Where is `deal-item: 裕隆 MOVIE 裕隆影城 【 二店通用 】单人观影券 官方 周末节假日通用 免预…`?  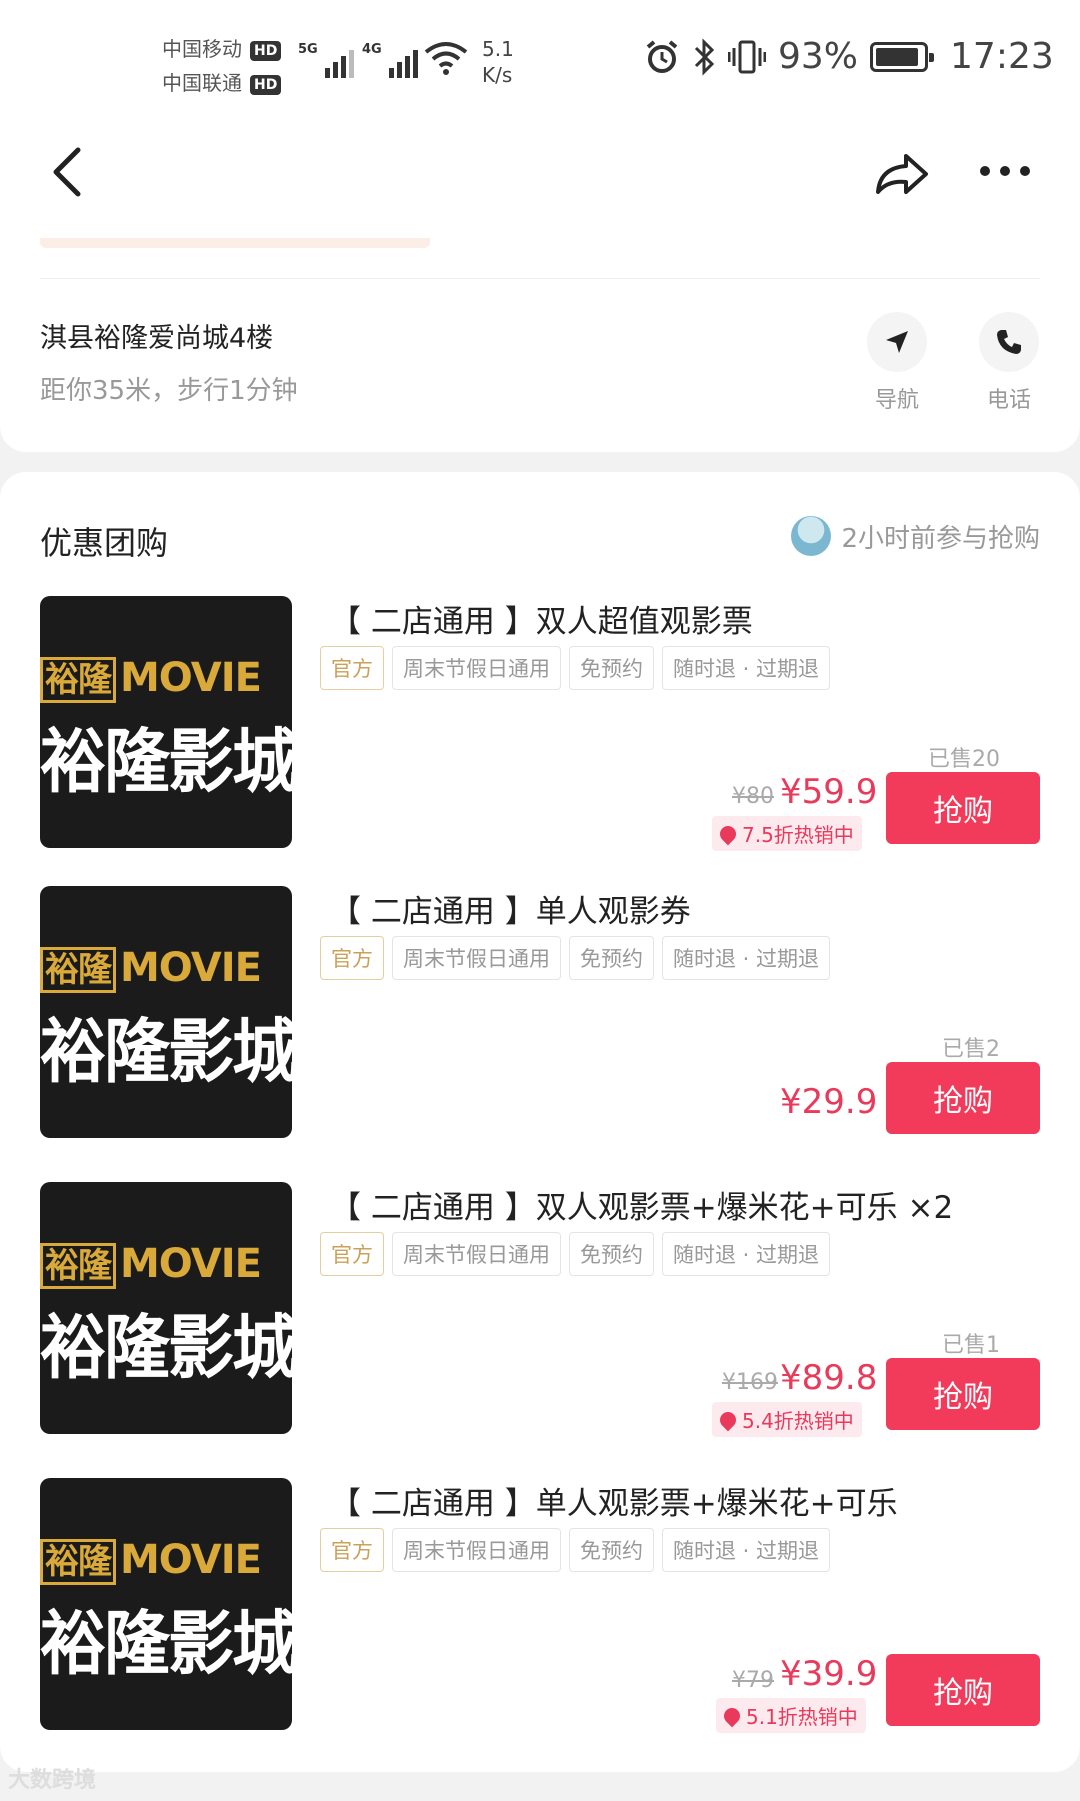 deal-item: 裕隆 MOVIE 裕隆影城 【 二店通用 】单人观影券 官方 周末节假日通用 免预… is located at coordinates (540, 1012).